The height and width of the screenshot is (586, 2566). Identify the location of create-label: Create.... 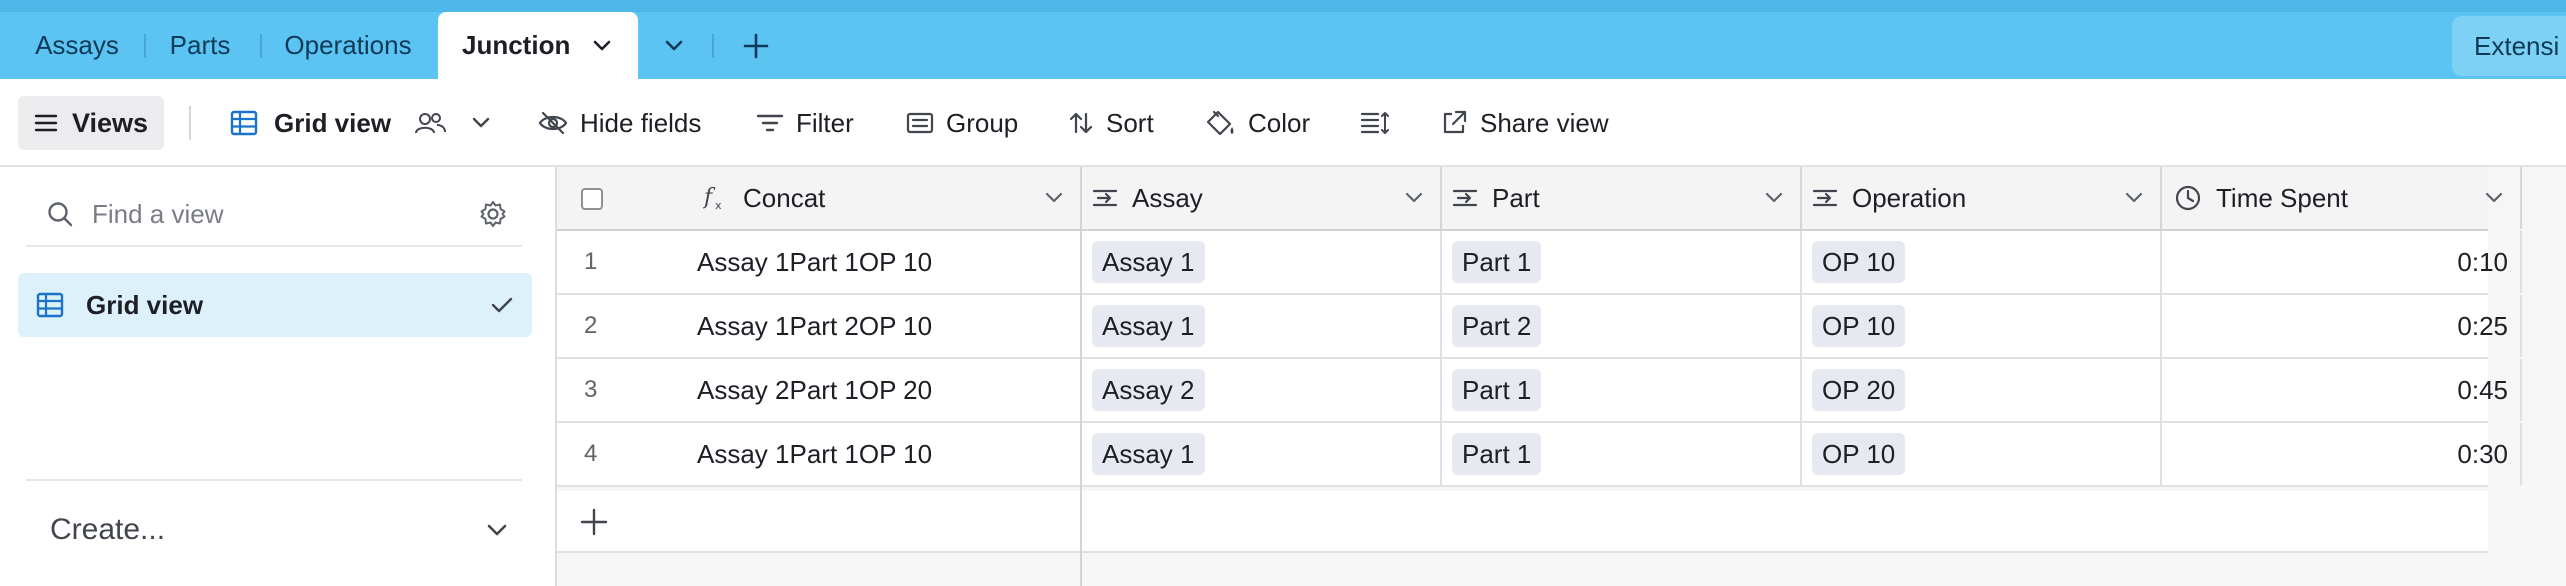
(108, 529).